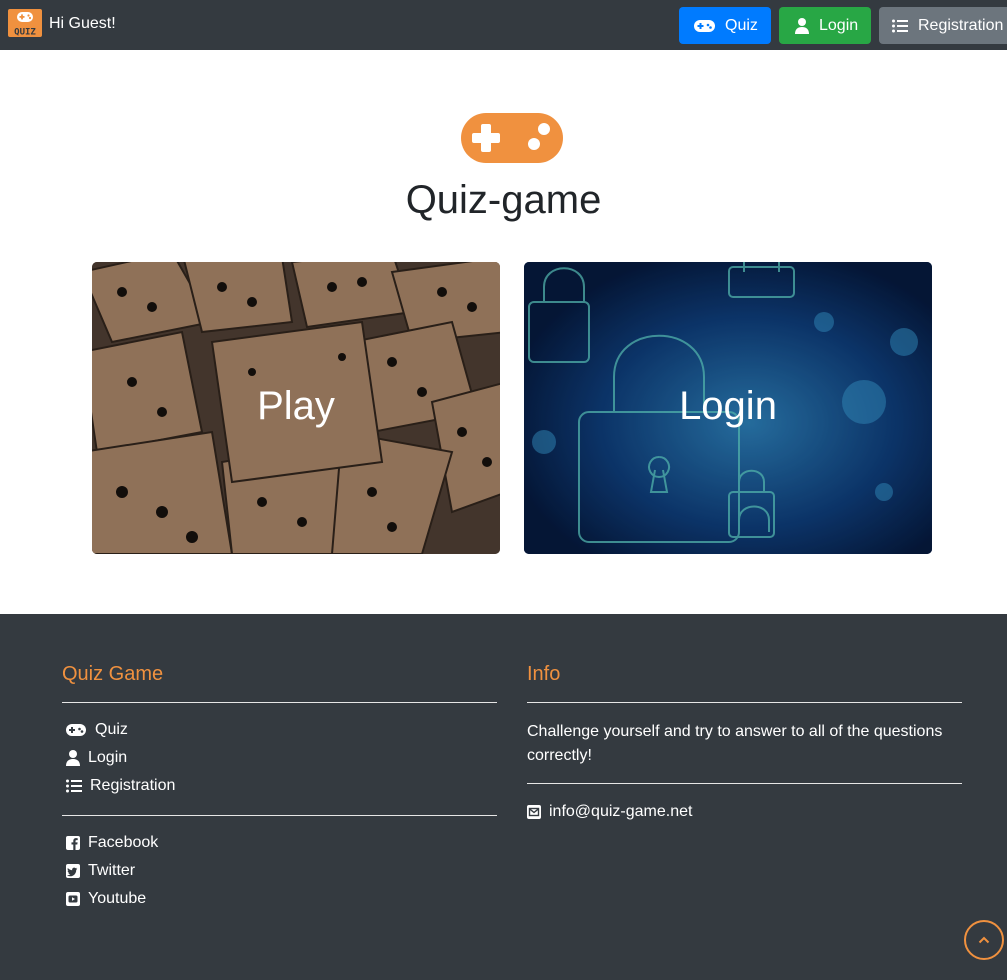 This screenshot has height=980, width=1007. What do you see at coordinates (133, 785) in the screenshot?
I see `footer-link-registration-label: Registration` at bounding box center [133, 785].